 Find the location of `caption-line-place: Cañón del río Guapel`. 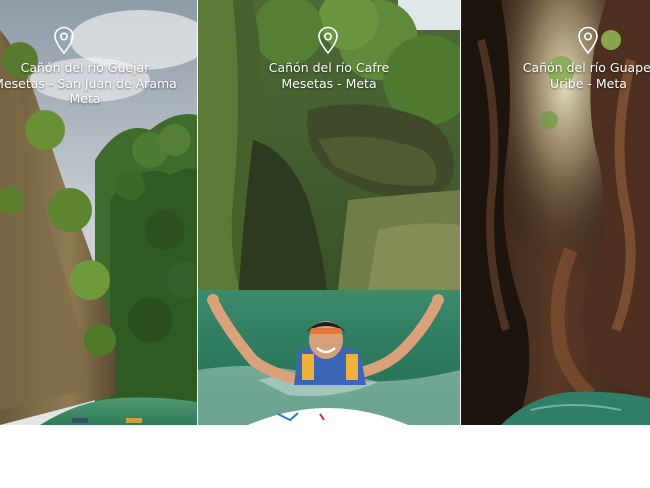

caption-line-place: Cañón del río Guapel is located at coordinates (586, 67).